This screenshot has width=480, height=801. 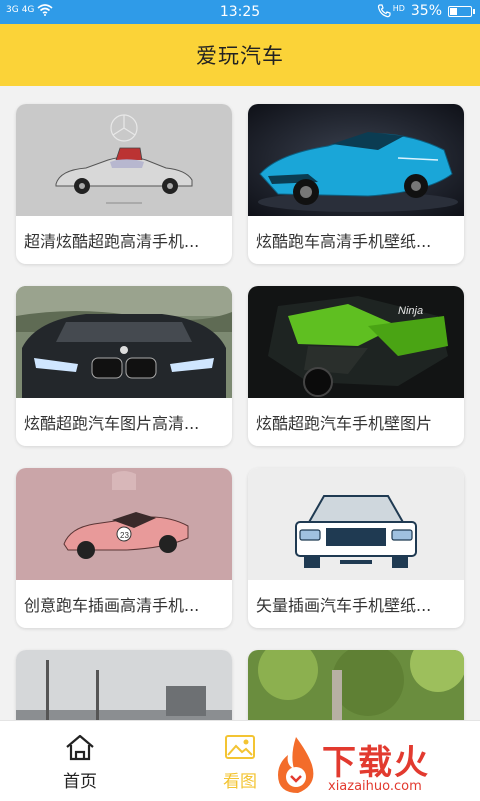 What do you see at coordinates (461, 11) in the screenshot?
I see `battery-icon` at bounding box center [461, 11].